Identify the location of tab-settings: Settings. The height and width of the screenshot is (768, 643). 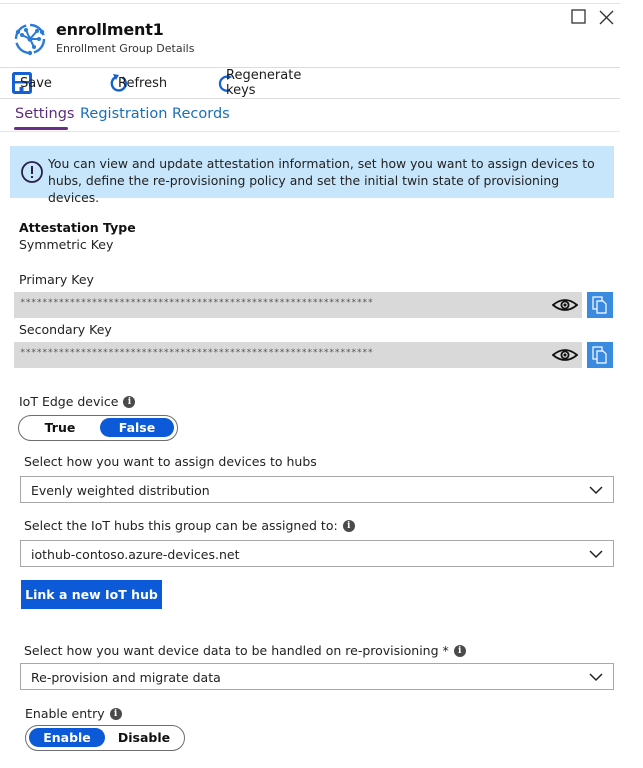
(44, 114).